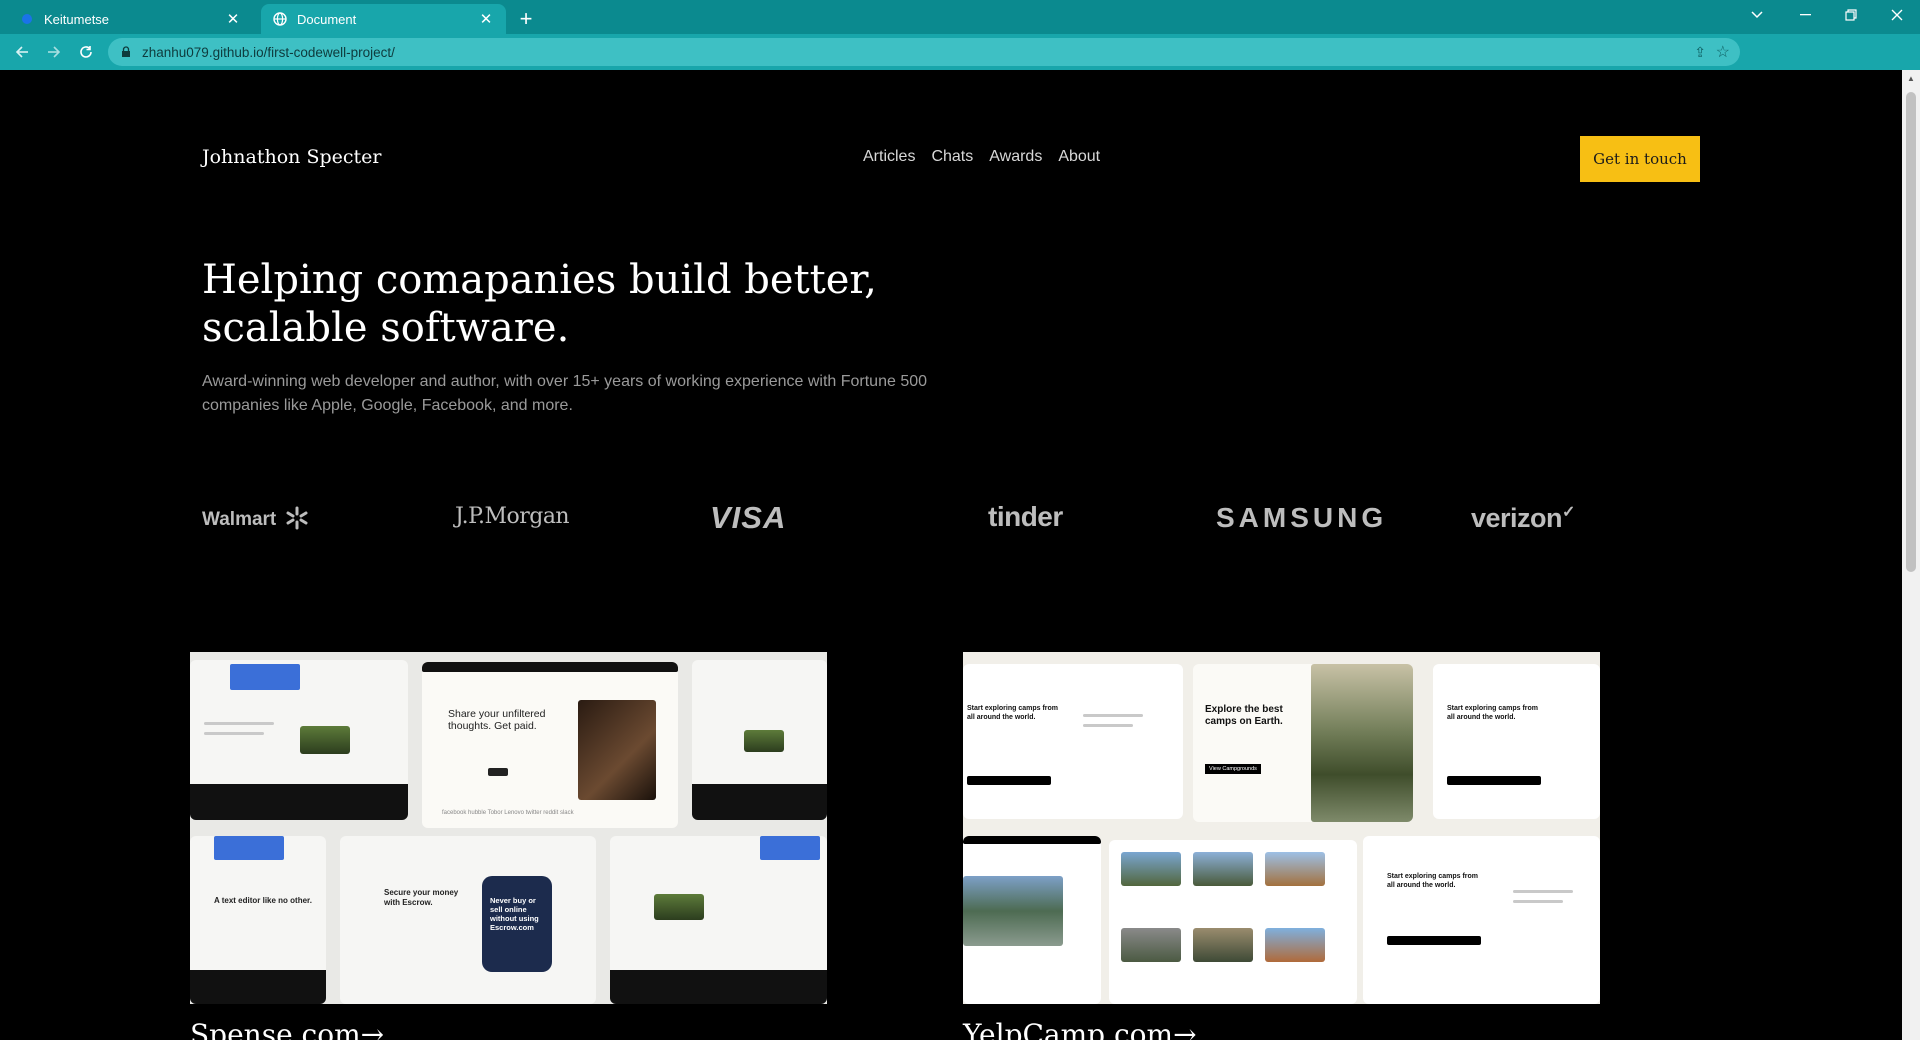 The height and width of the screenshot is (1040, 1920). I want to click on visa-logo: VISA, so click(748, 517).